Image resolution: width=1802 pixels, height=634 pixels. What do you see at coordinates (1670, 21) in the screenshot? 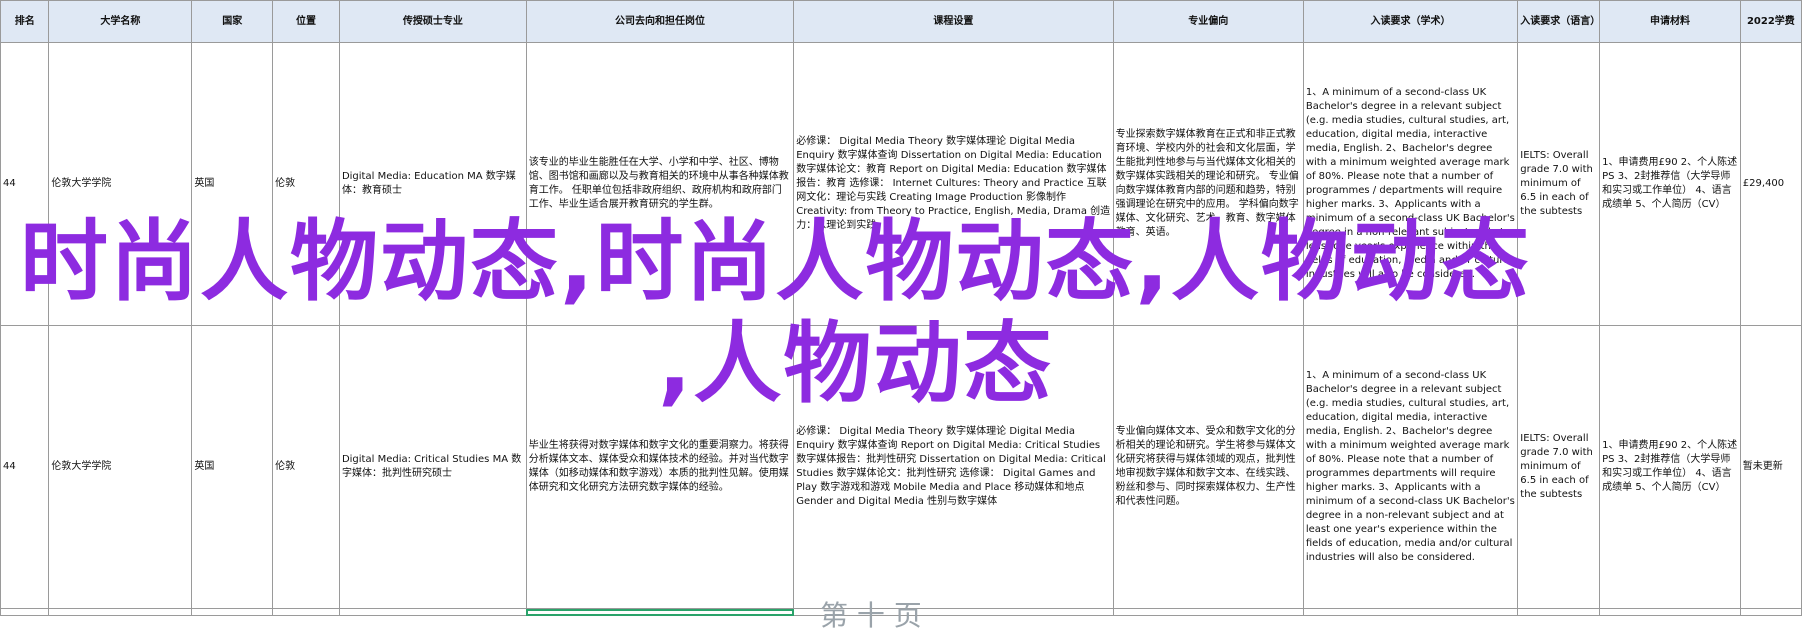
I see `col-header-materials: 申请材料` at bounding box center [1670, 21].